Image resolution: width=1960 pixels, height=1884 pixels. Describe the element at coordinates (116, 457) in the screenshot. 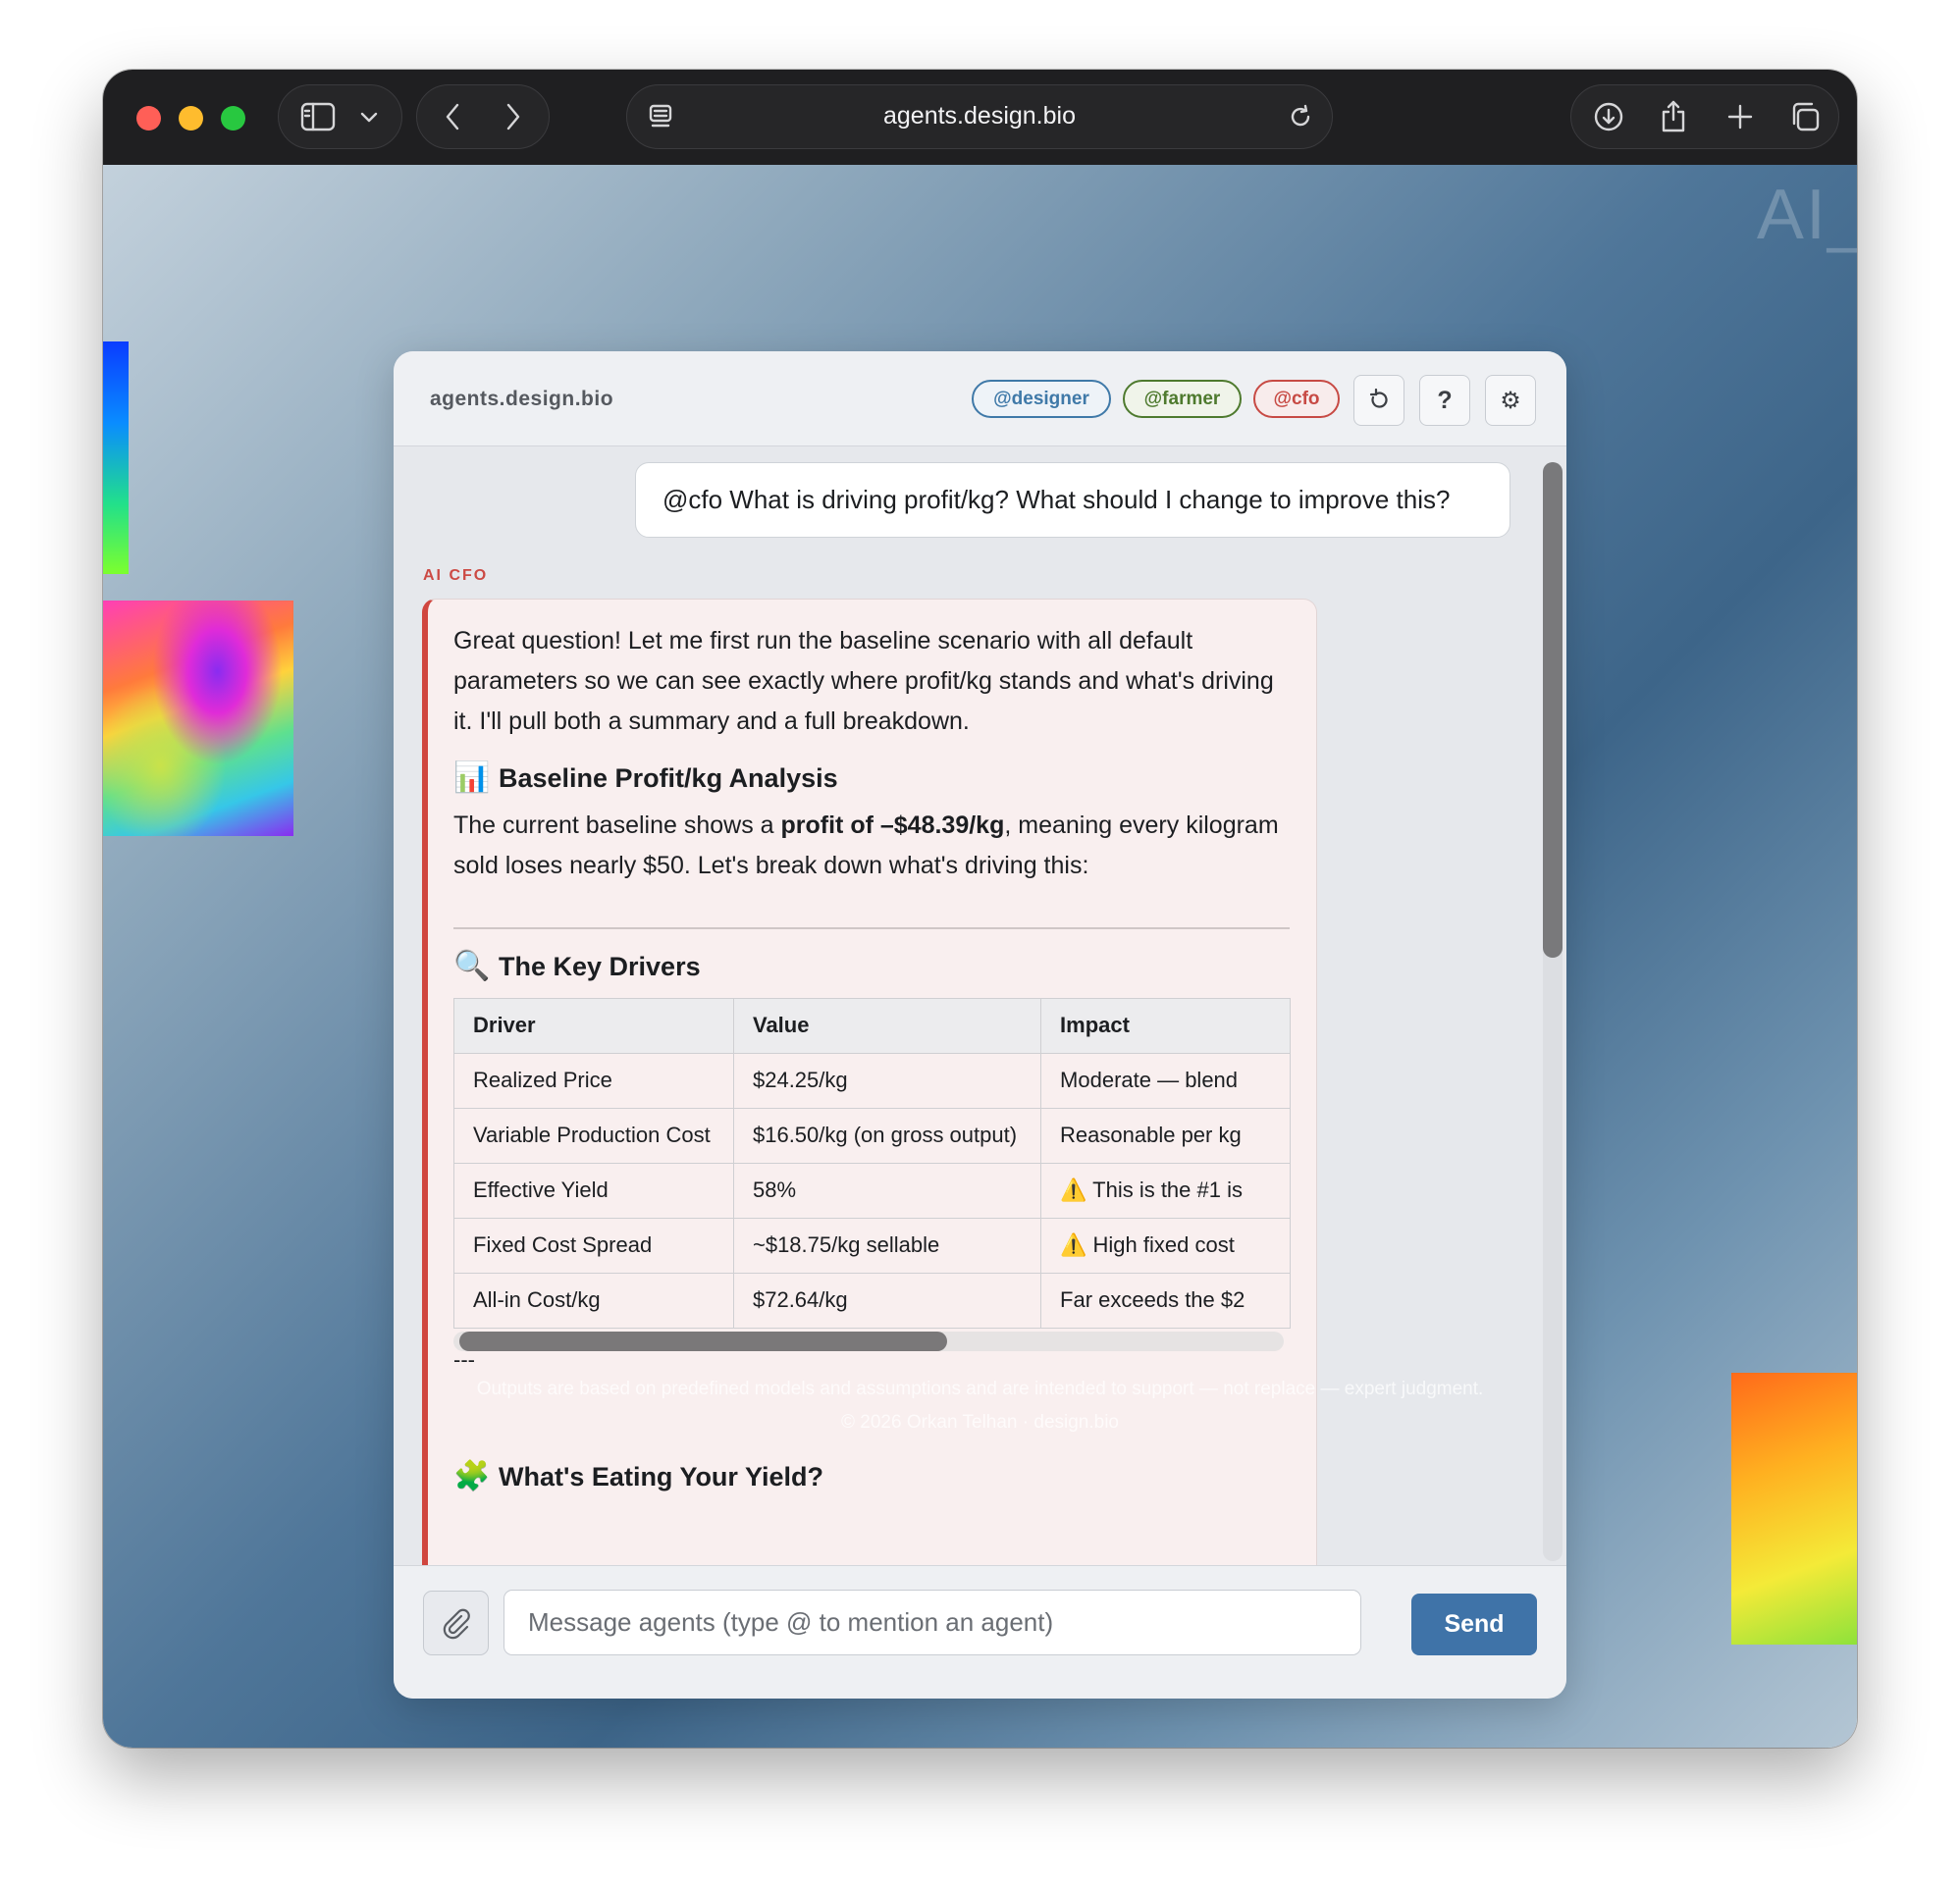

I see `decorative-gradient-strip` at that location.